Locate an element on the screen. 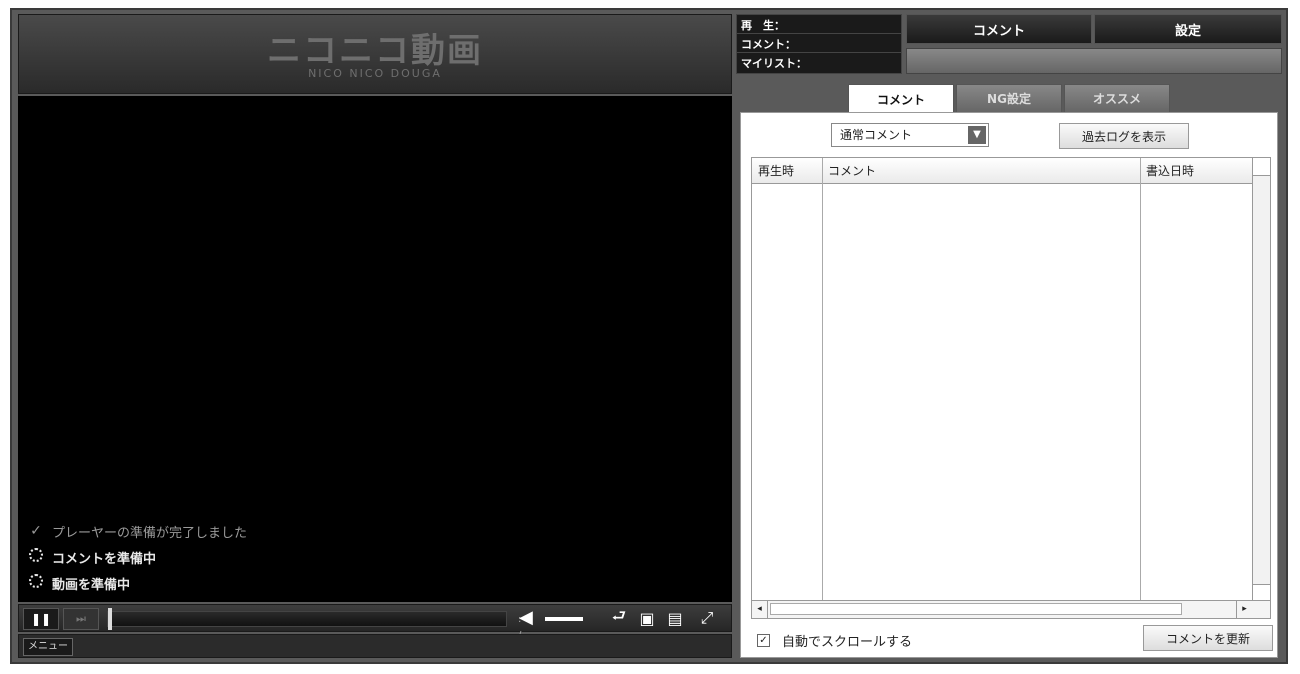 The width and height of the screenshot is (1300, 674). refresh-comments-button: コメントを更新 is located at coordinates (1208, 638).